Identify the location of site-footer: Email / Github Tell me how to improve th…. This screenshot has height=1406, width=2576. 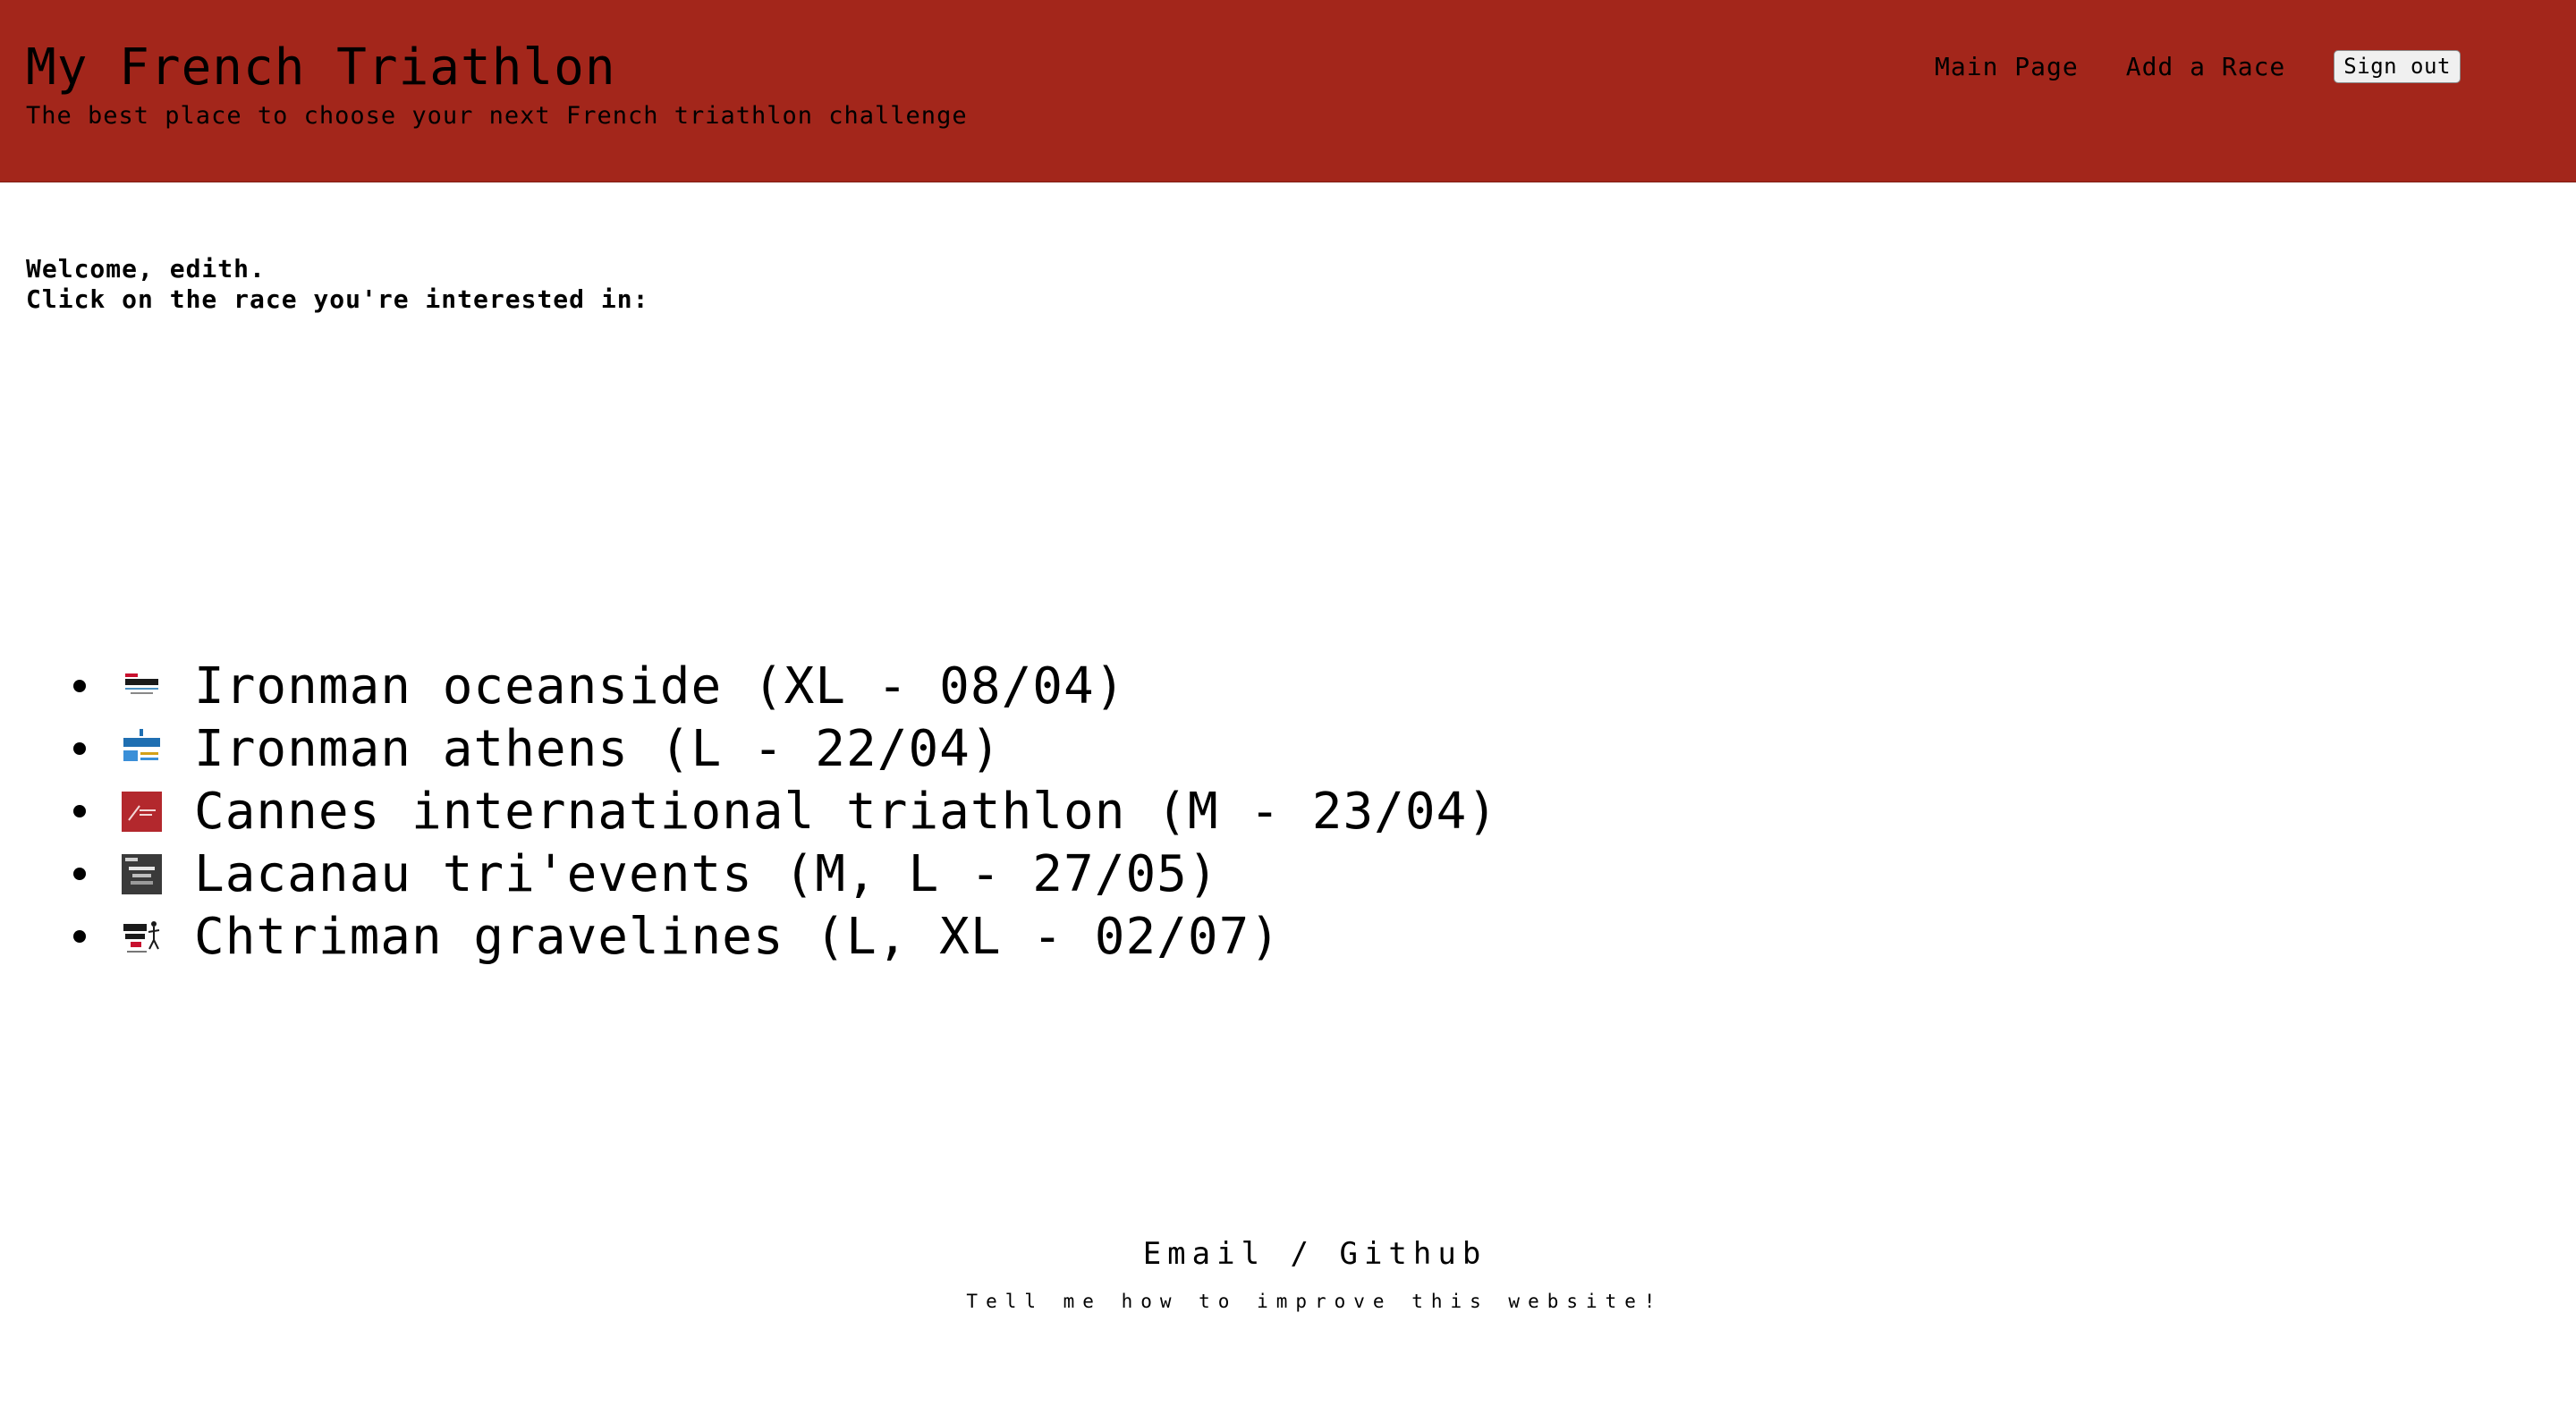
(1288, 1275).